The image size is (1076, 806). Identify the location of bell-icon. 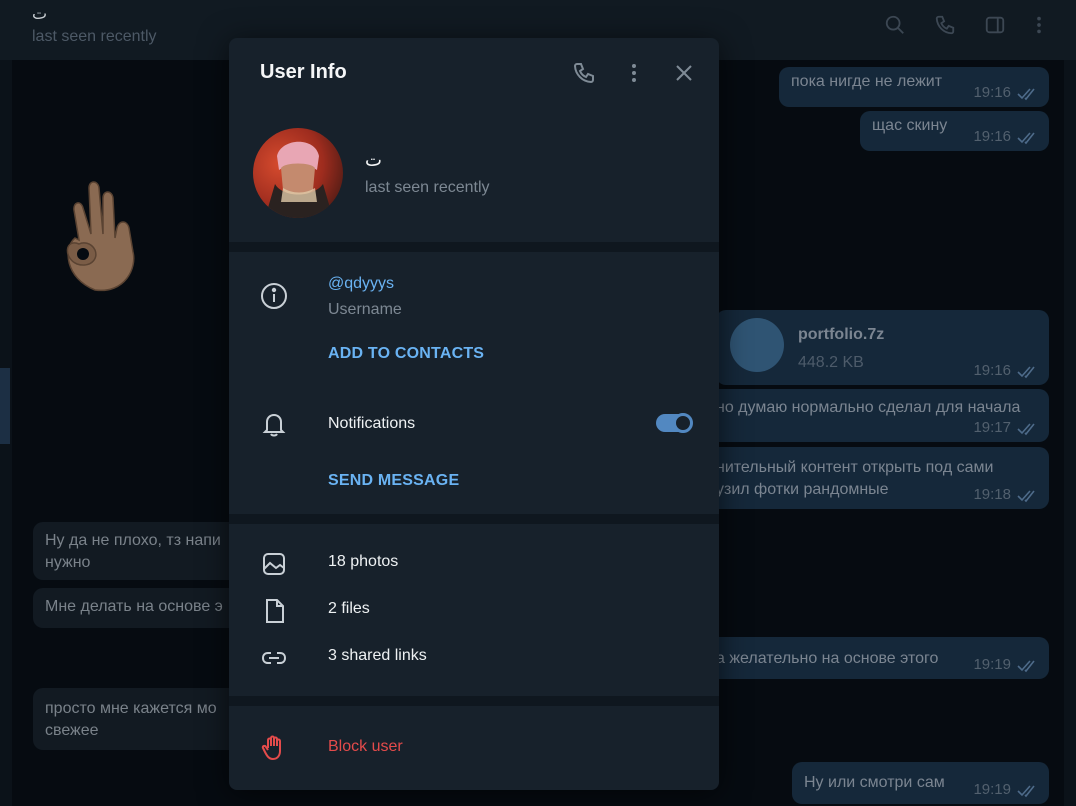
(274, 425).